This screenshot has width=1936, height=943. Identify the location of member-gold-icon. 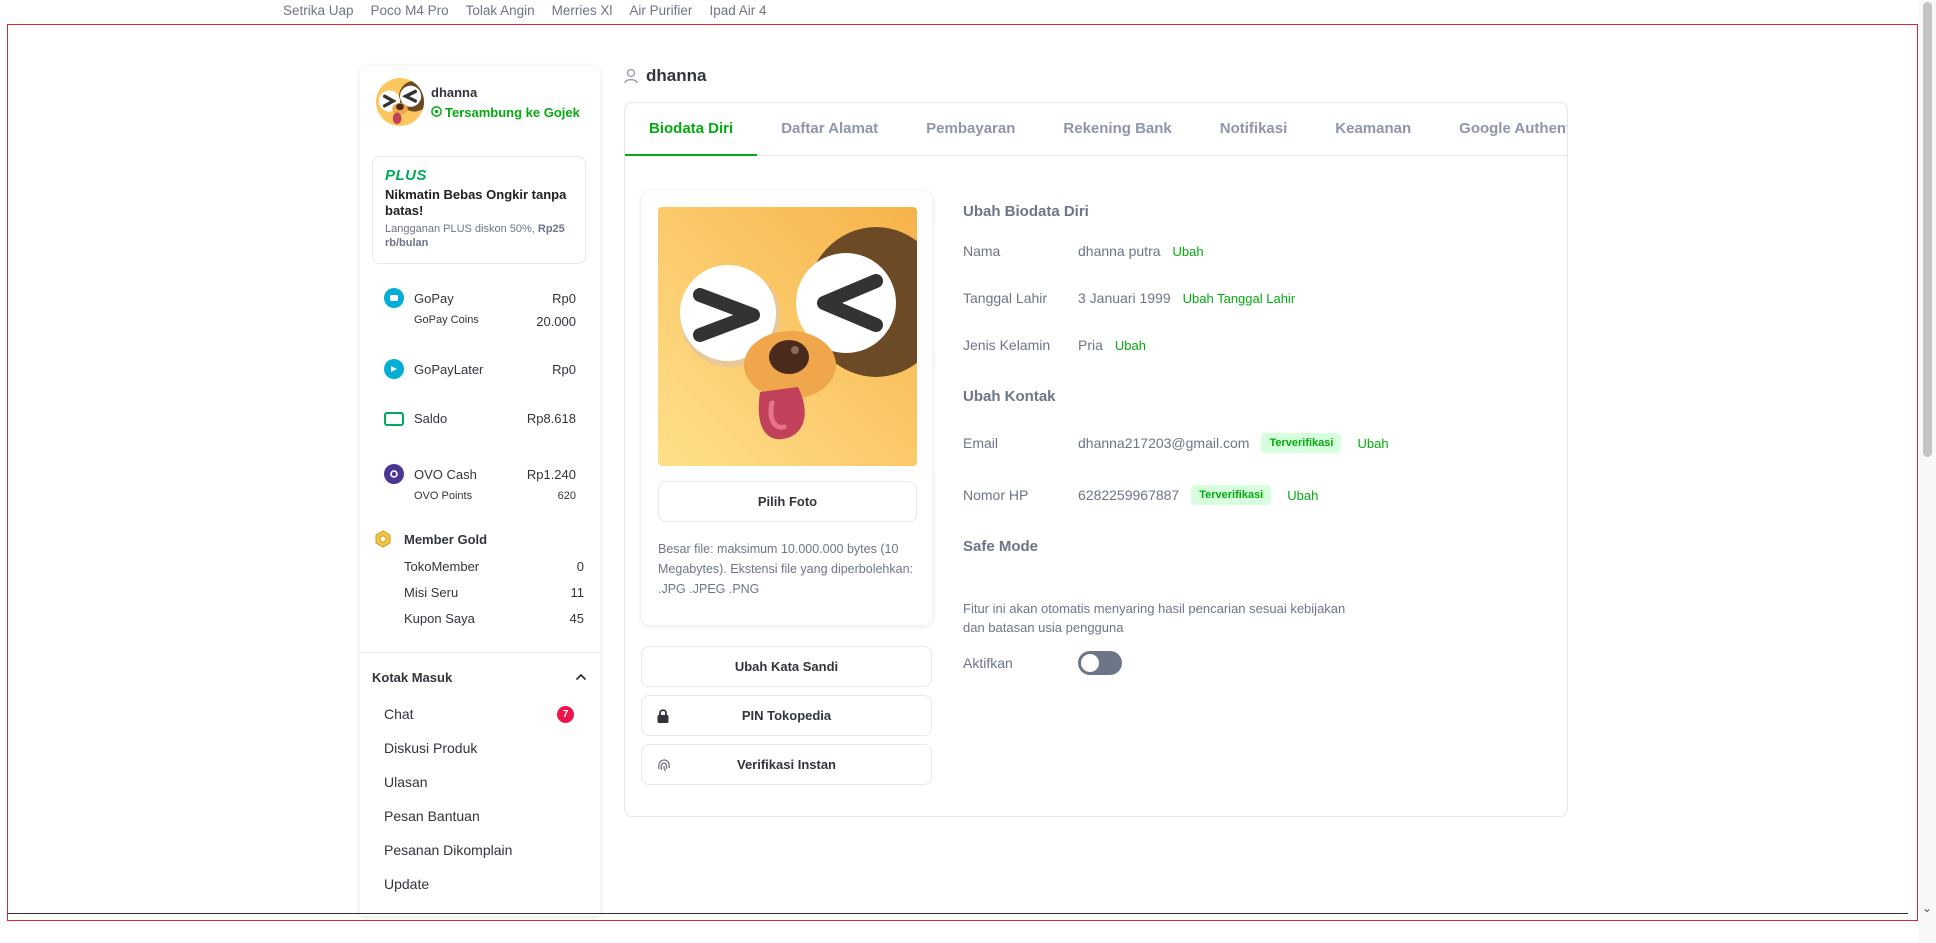
(383, 539).